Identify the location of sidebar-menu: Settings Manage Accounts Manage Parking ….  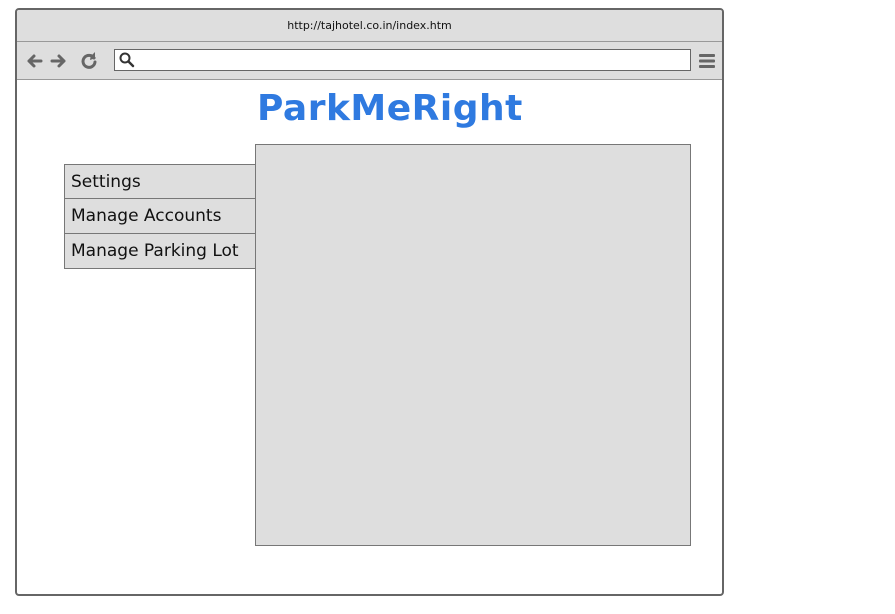
(160, 216).